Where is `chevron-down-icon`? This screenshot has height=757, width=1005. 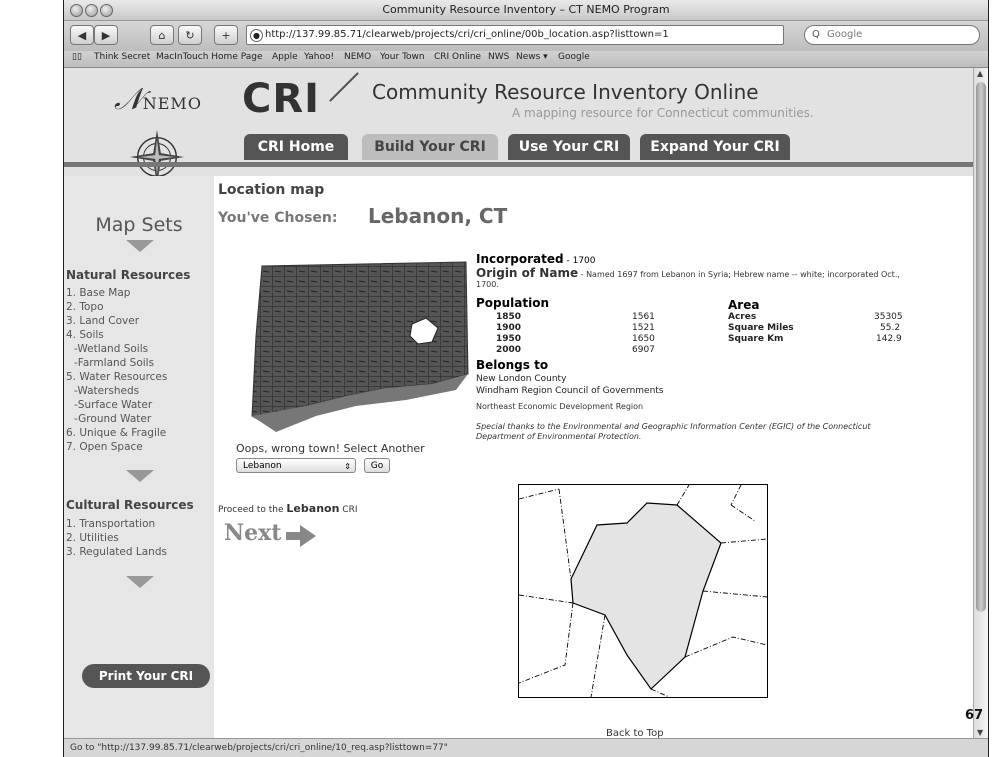 chevron-down-icon is located at coordinates (140, 246).